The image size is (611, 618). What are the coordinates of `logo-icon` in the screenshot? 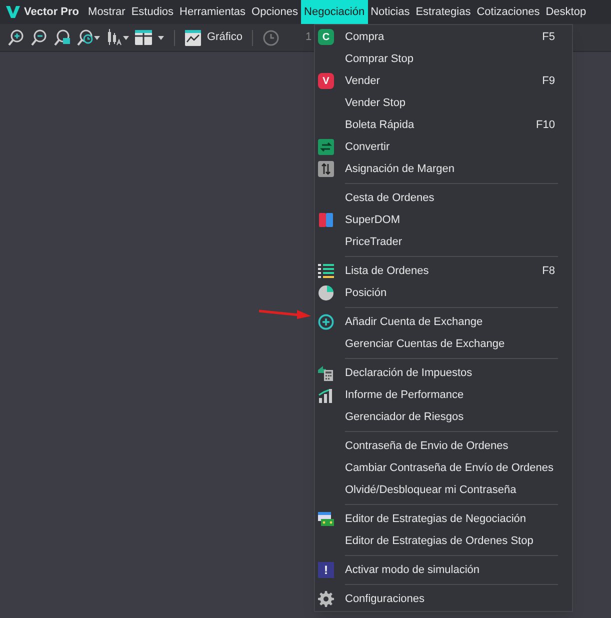 It's located at (13, 12).